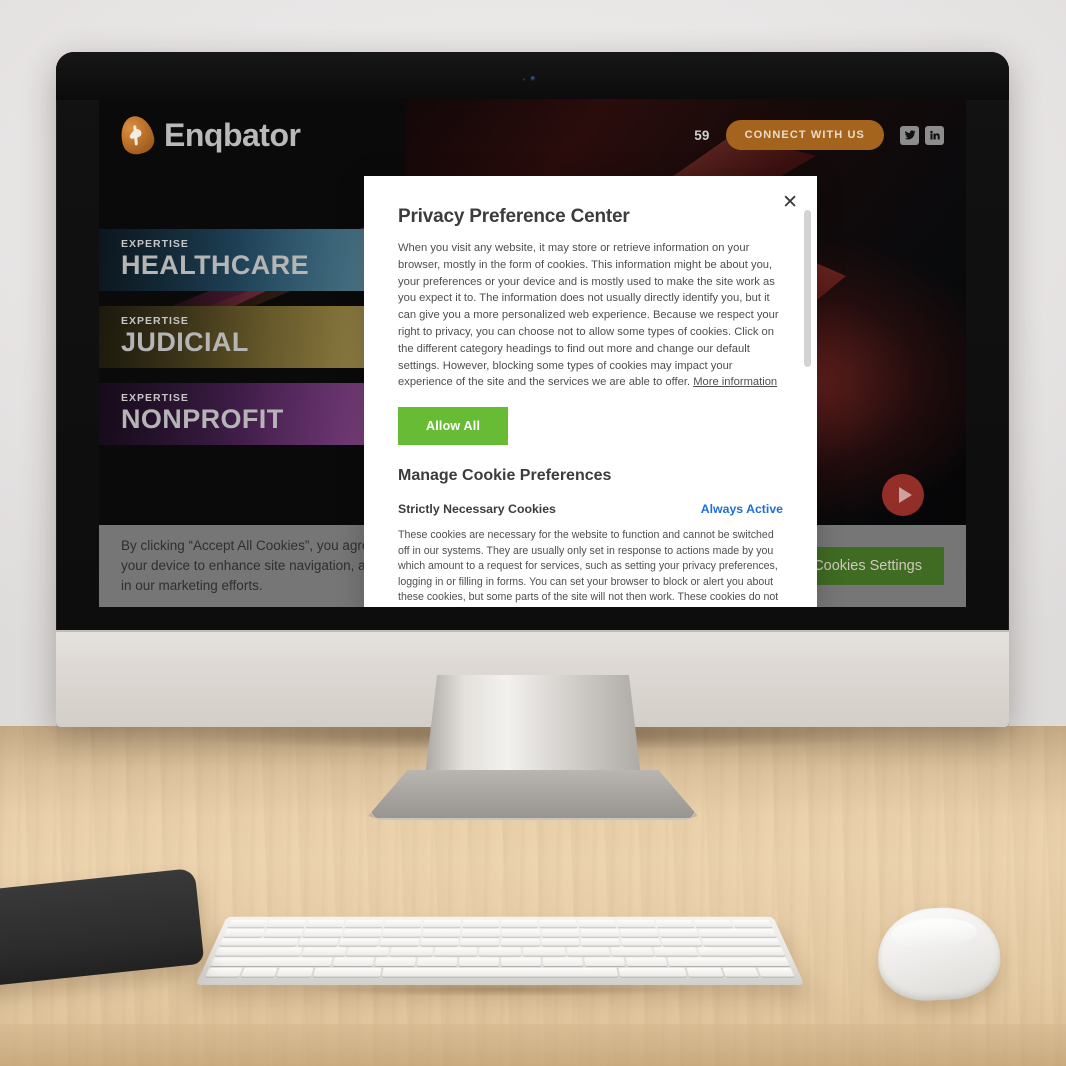 This screenshot has width=1066, height=1066. Describe the element at coordinates (505, 476) in the screenshot. I see `manage-cookie-preferences-heading: Manage Cookie Preferences` at that location.